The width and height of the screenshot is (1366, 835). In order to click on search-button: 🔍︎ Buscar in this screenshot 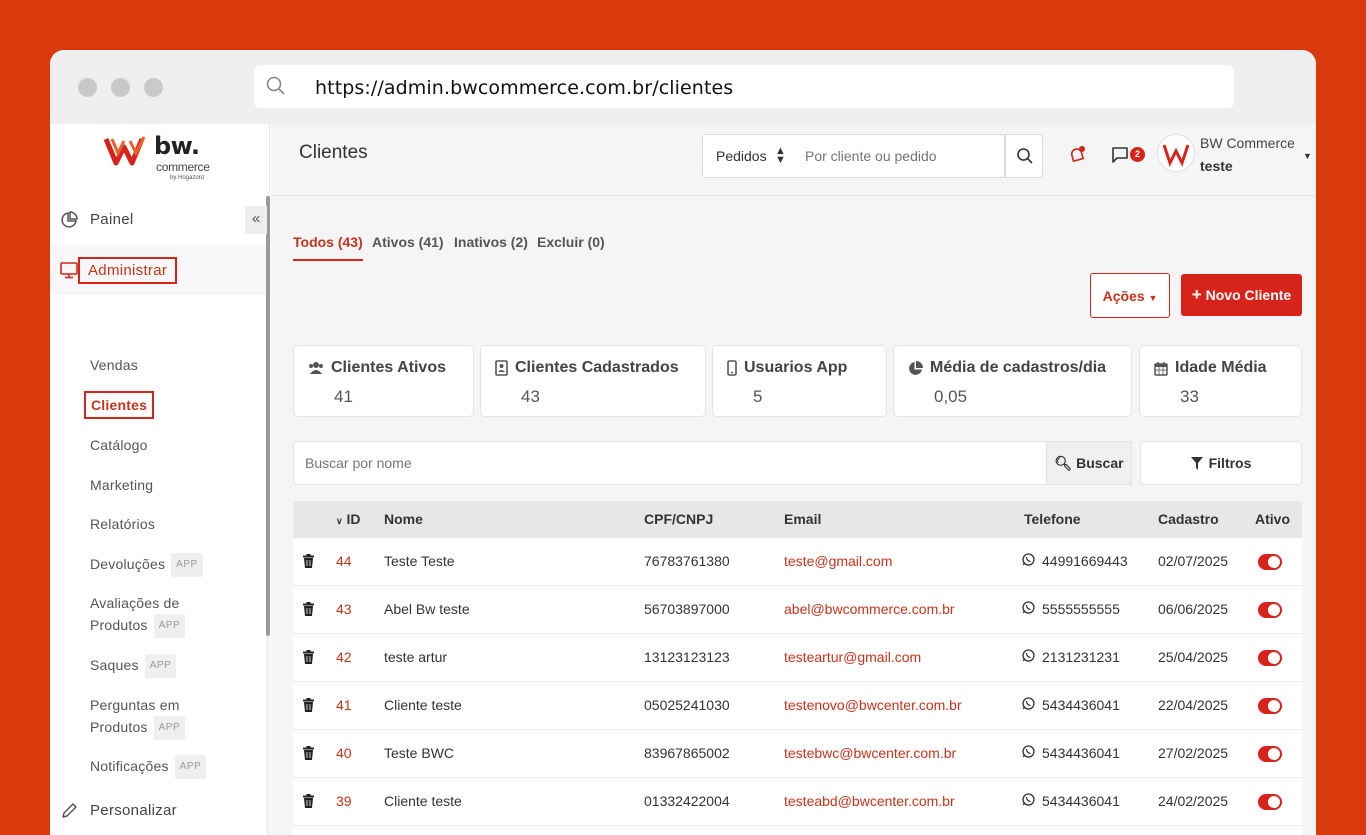, I will do `click(1089, 463)`.